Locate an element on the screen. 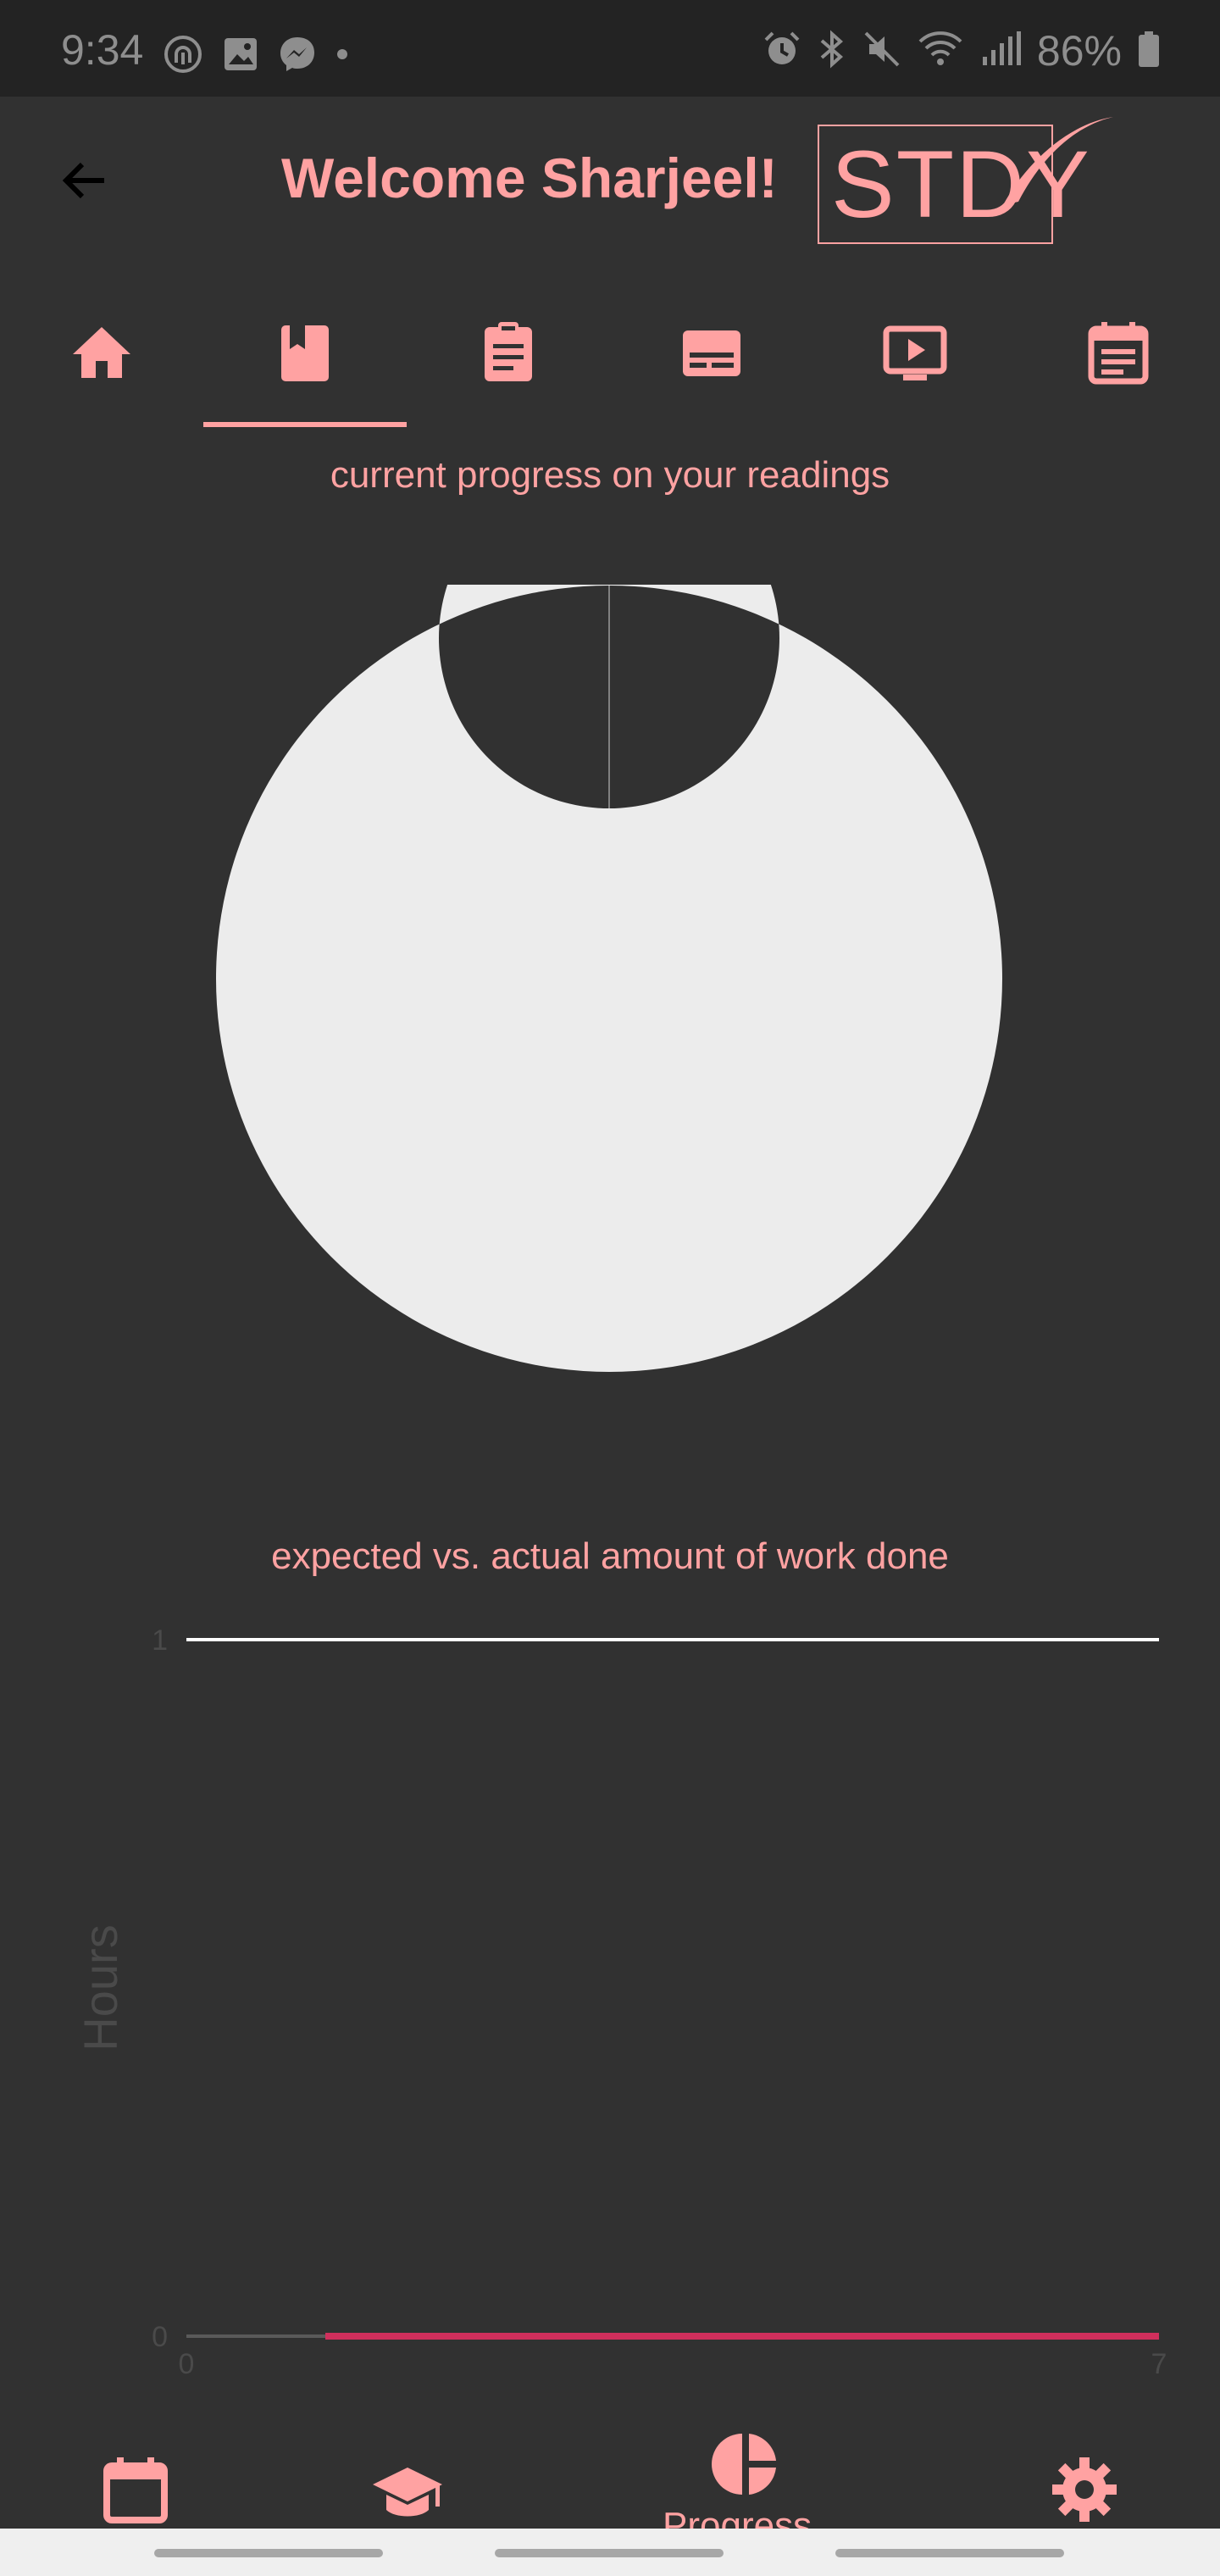 Image resolution: width=1220 pixels, height=2576 pixels. x-tick-label: 7 is located at coordinates (1159, 2364).